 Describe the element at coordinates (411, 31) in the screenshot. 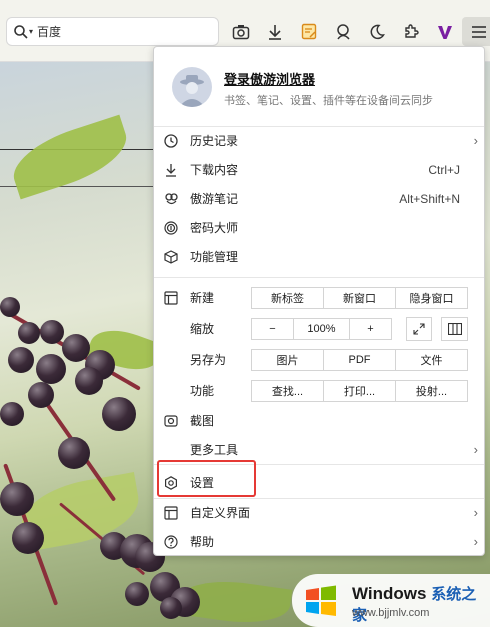

I see `extensions-icon` at that location.